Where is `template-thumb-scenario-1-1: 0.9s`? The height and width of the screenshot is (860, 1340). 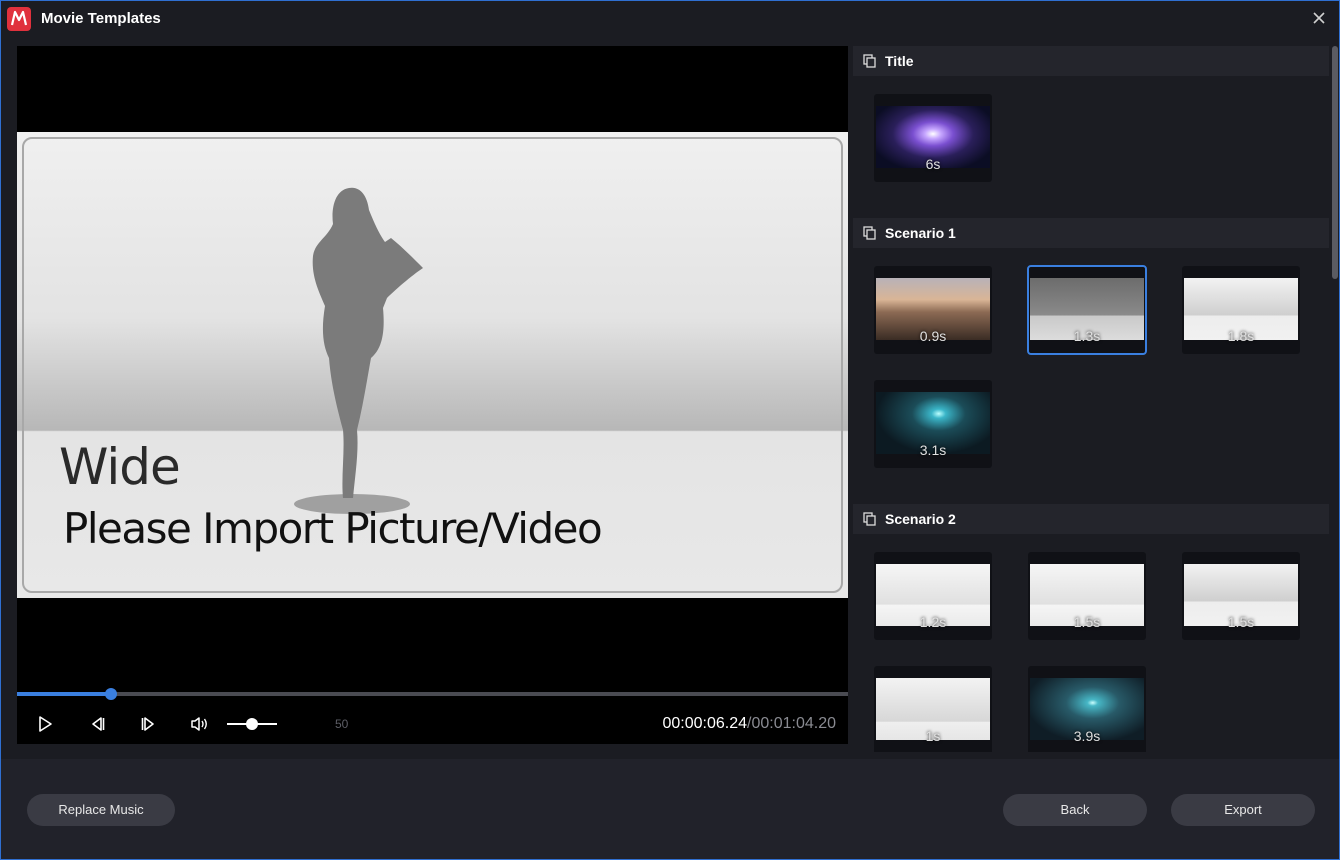 template-thumb-scenario-1-1: 0.9s is located at coordinates (933, 310).